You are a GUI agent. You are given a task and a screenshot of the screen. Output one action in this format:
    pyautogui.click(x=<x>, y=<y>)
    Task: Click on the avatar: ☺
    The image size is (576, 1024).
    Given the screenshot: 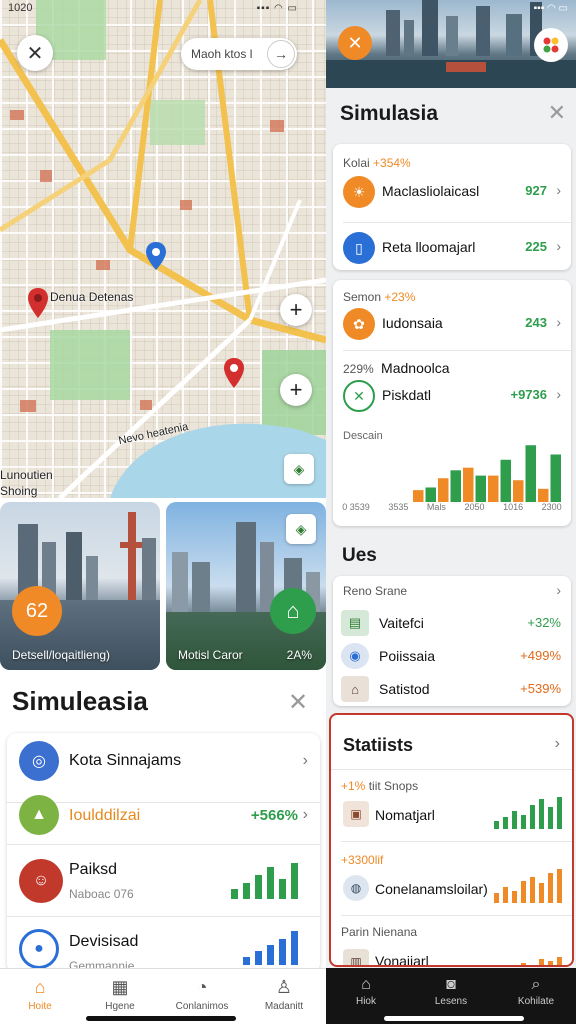 What is the action you would take?
    pyautogui.click(x=41, y=881)
    